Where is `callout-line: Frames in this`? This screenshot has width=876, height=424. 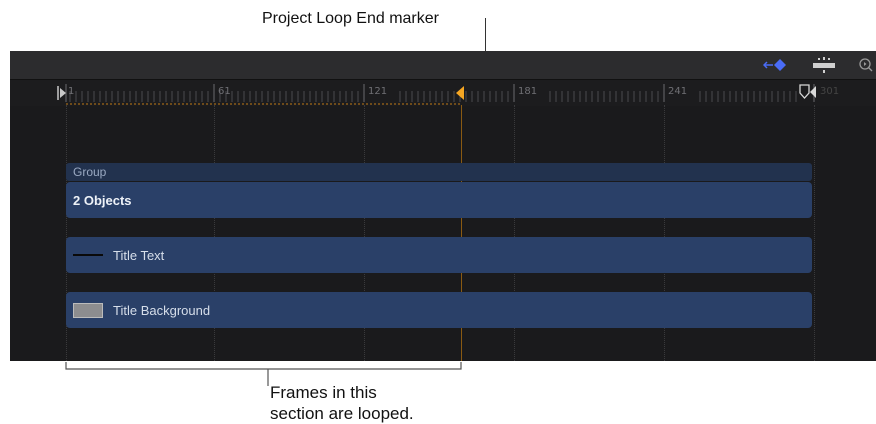 callout-line: Frames in this is located at coordinates (323, 392).